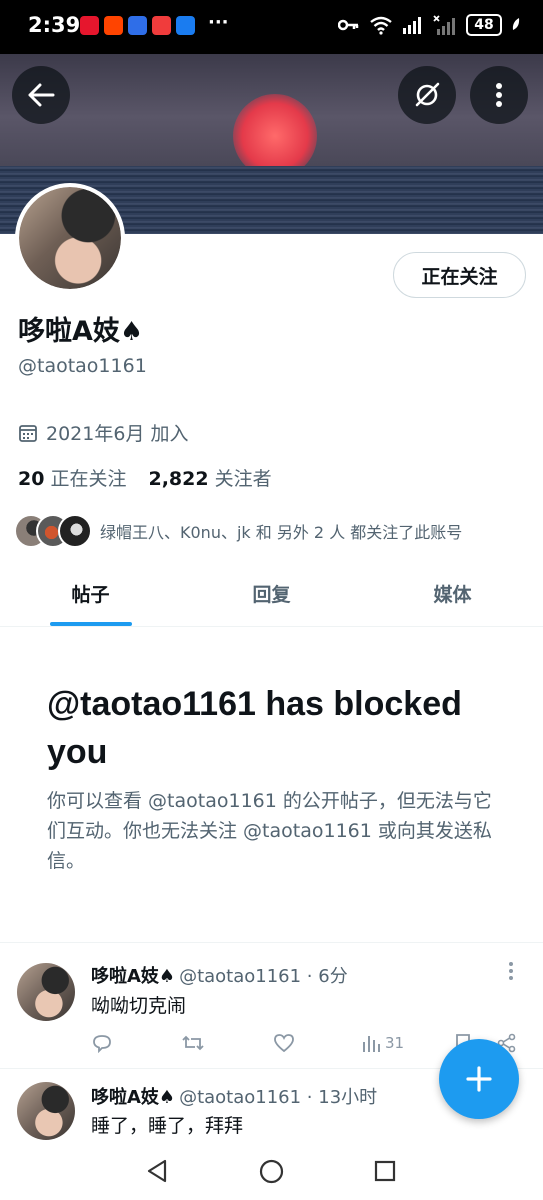  I want to click on retweet-button, so click(193, 1043).